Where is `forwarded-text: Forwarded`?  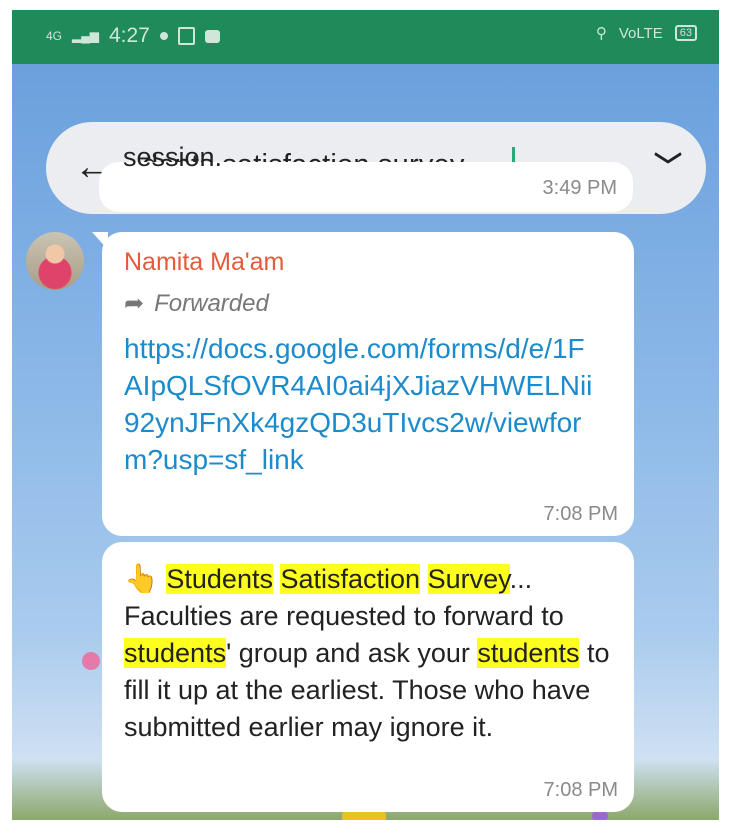
forwarded-text: Forwarded is located at coordinates (211, 303).